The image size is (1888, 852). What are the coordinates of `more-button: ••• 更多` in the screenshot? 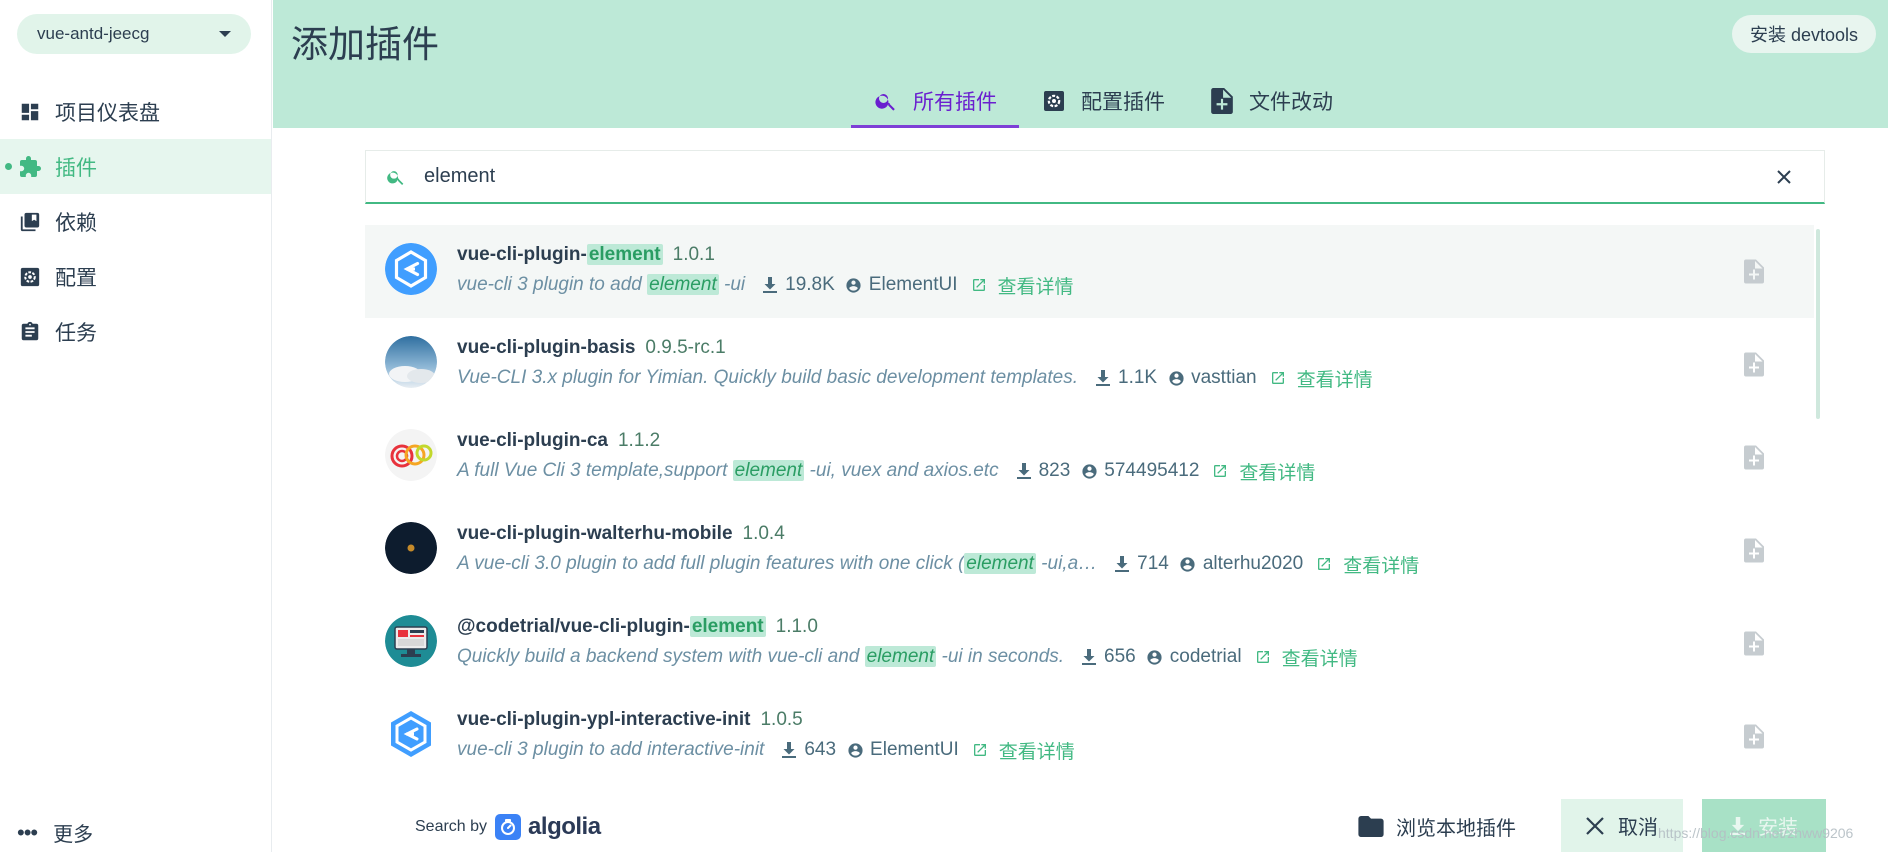 It's located at (55, 832).